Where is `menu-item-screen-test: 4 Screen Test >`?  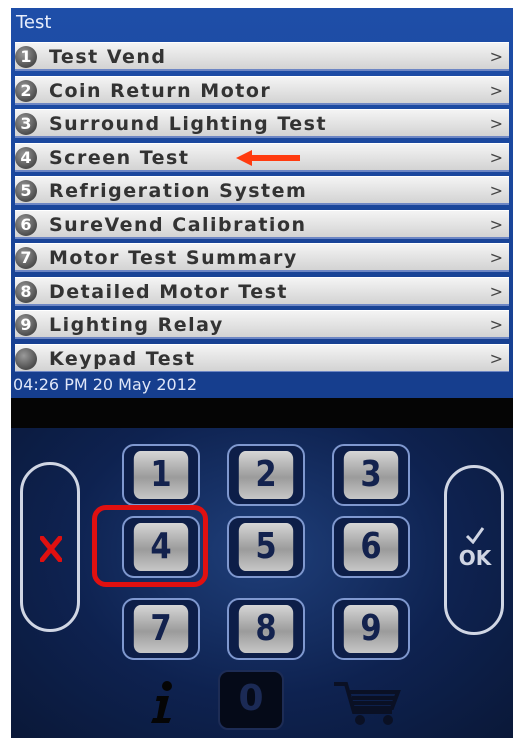 menu-item-screen-test: 4 Screen Test > is located at coordinates (262, 157).